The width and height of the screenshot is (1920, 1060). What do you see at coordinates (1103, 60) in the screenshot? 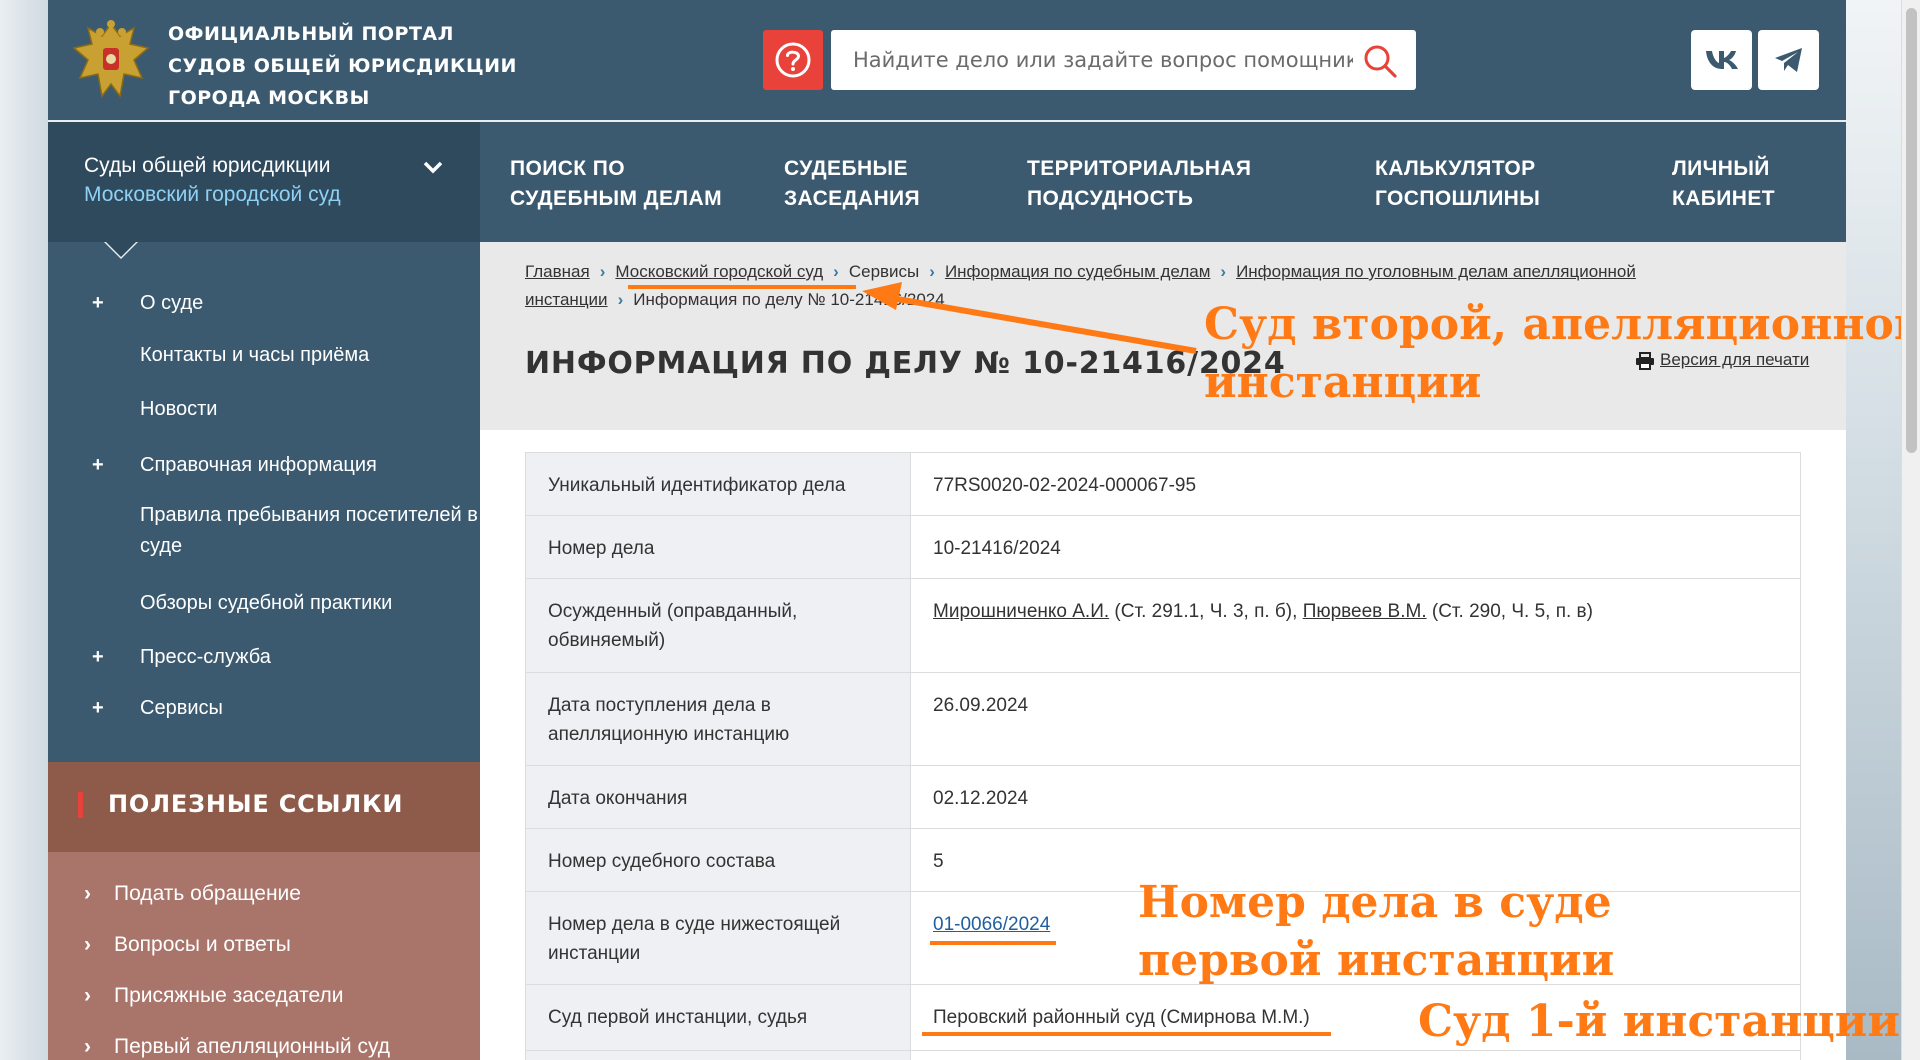
I see `search-input` at bounding box center [1103, 60].